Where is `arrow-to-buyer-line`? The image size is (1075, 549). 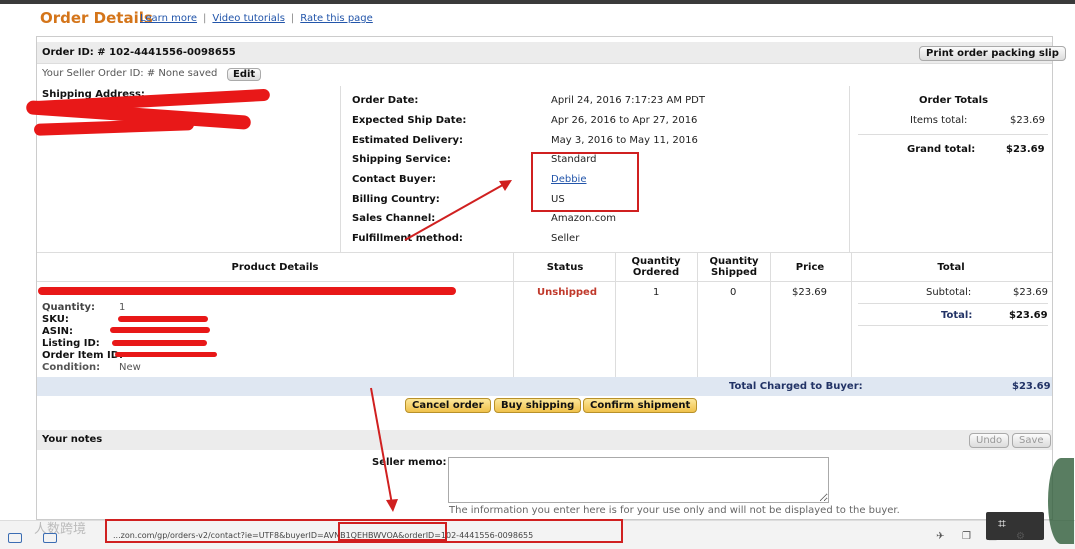
arrow-to-buyer-line is located at coordinates (456, 211).